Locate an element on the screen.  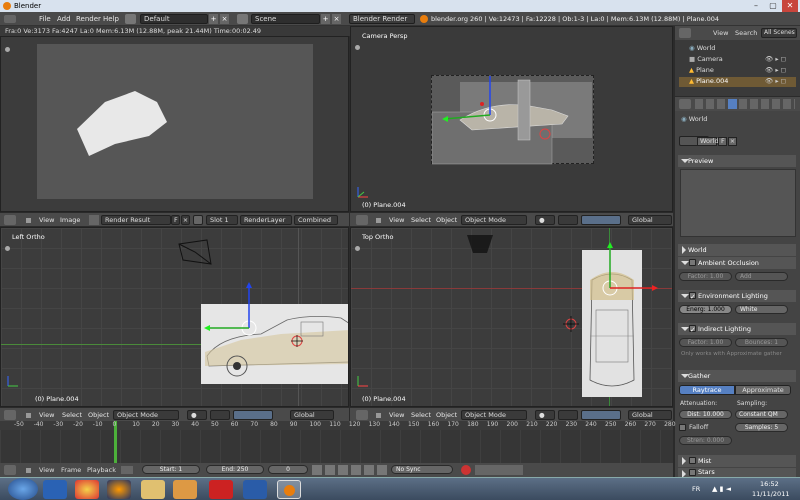
menu-object: Object is located at coordinates (98, 414).